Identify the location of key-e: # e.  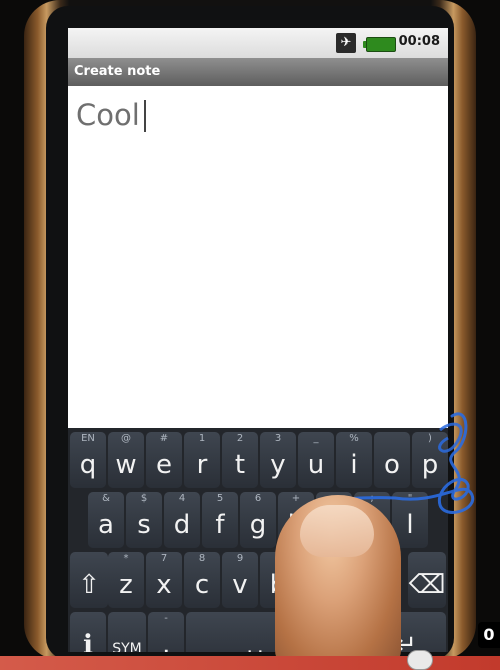
(164, 460).